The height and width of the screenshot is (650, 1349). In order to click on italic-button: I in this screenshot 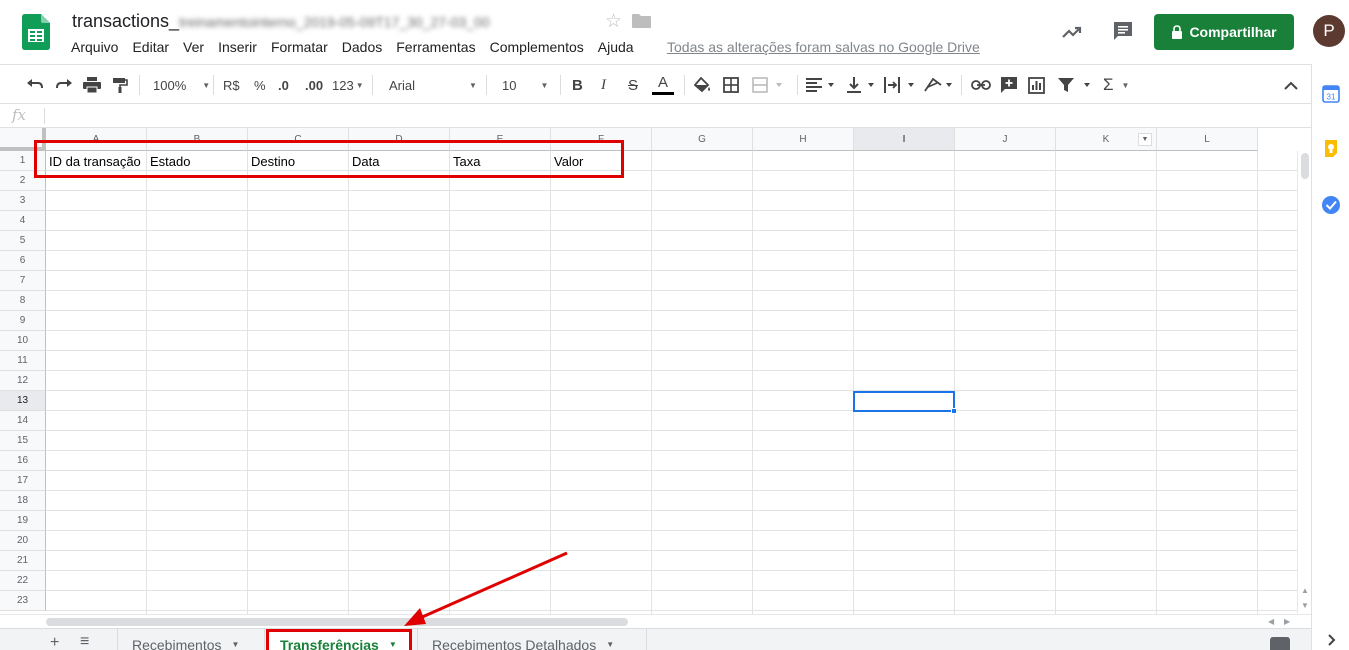, I will do `click(603, 85)`.